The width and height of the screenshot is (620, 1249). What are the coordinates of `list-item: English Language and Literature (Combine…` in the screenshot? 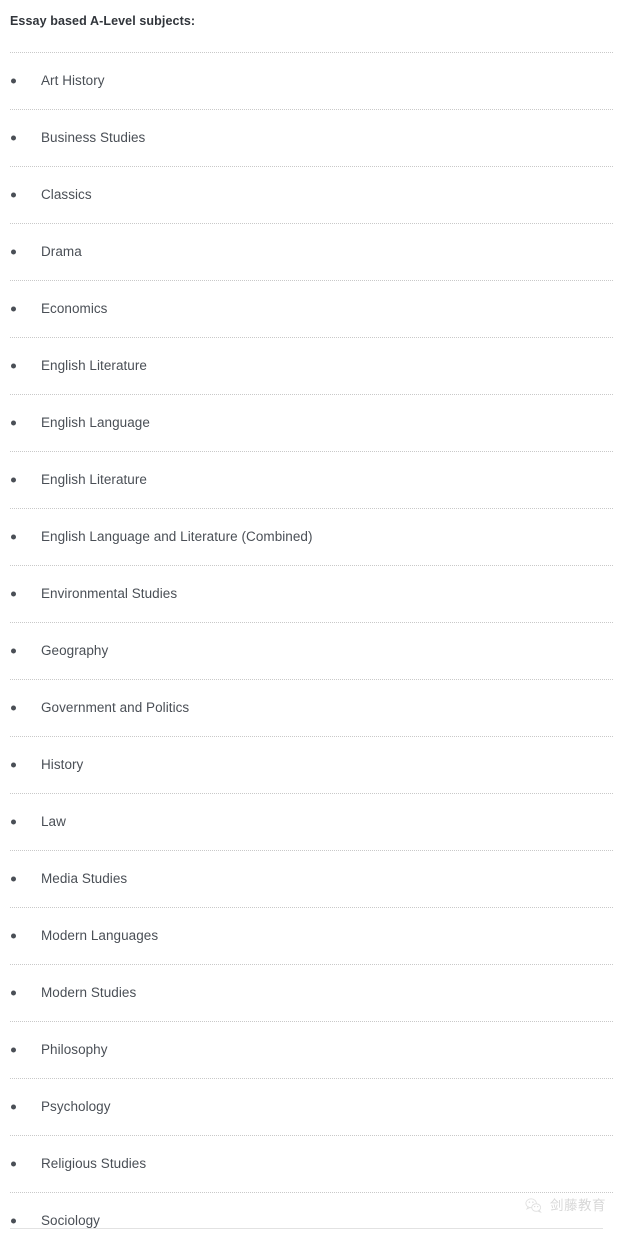 It's located at (311, 536).